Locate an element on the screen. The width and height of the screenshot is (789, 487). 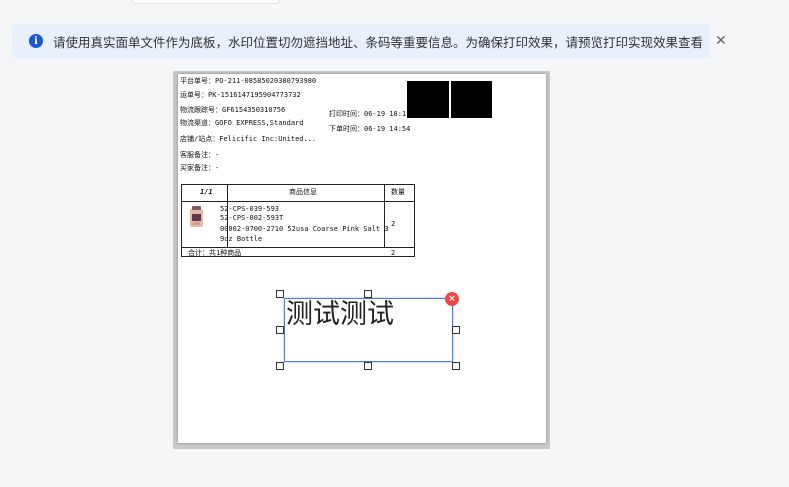
top-tab is located at coordinates (206, 2).